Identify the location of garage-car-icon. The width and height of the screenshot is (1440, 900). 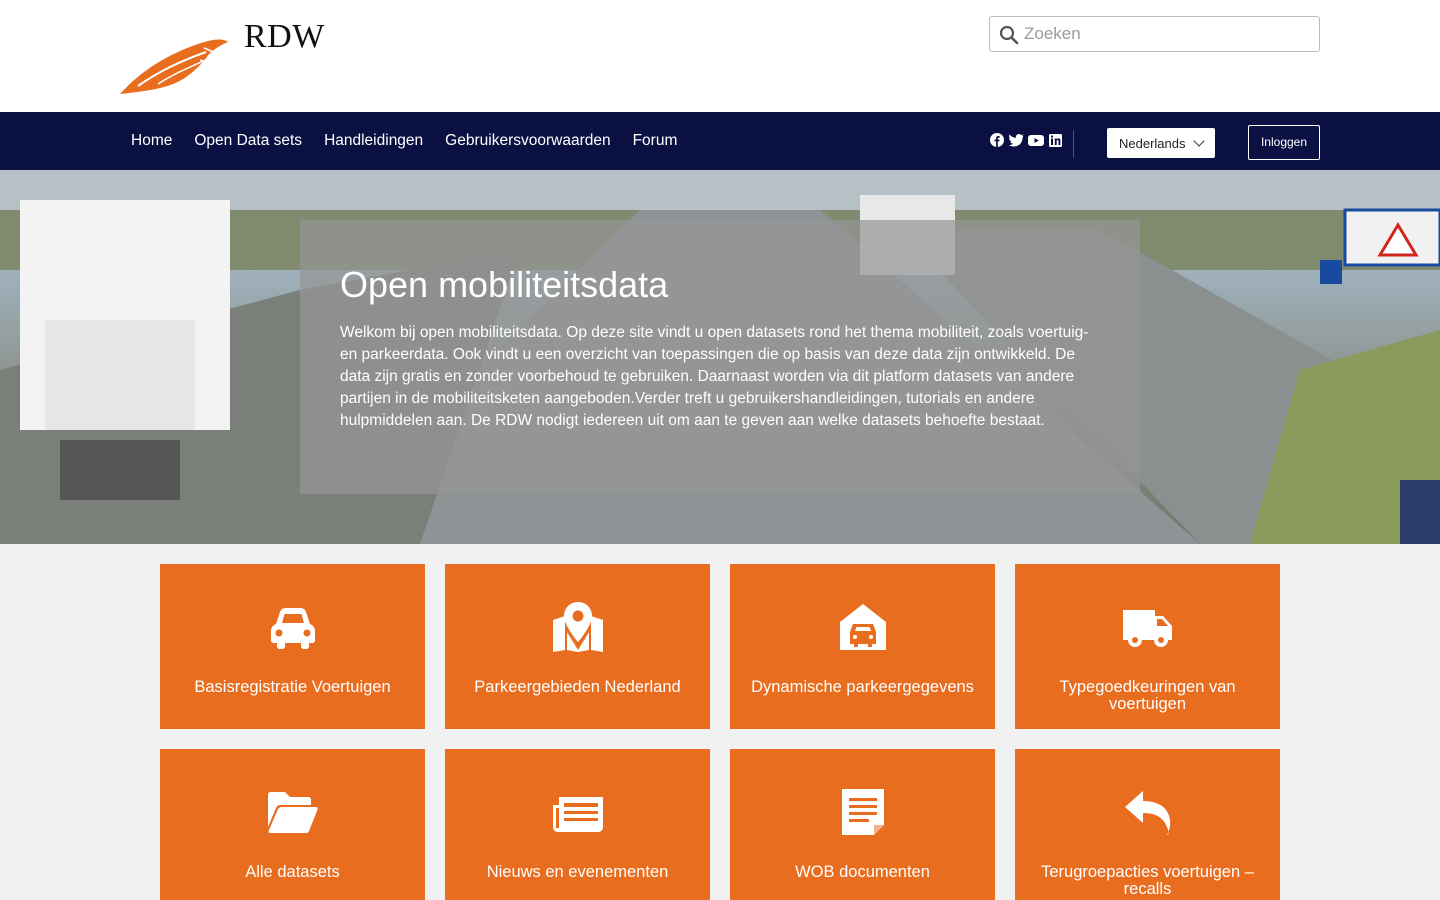
(863, 627).